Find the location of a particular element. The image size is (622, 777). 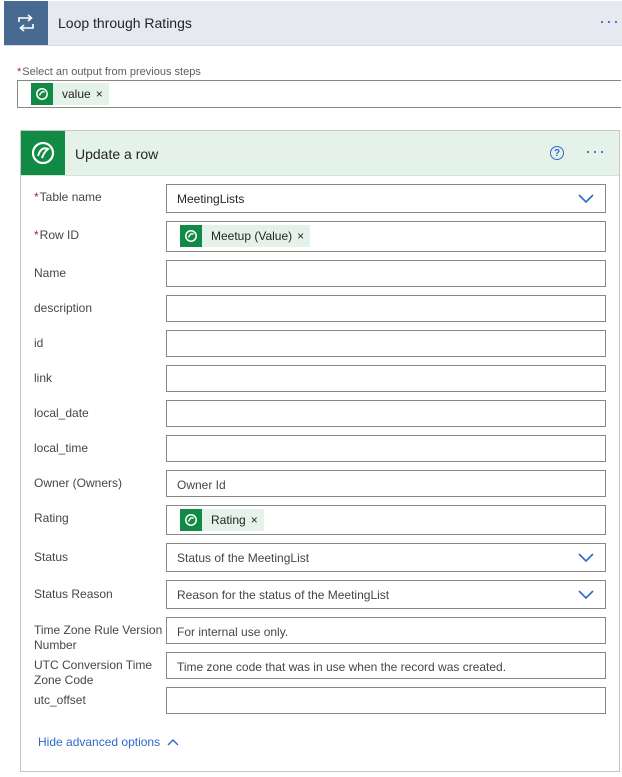

name-input is located at coordinates (386, 273).